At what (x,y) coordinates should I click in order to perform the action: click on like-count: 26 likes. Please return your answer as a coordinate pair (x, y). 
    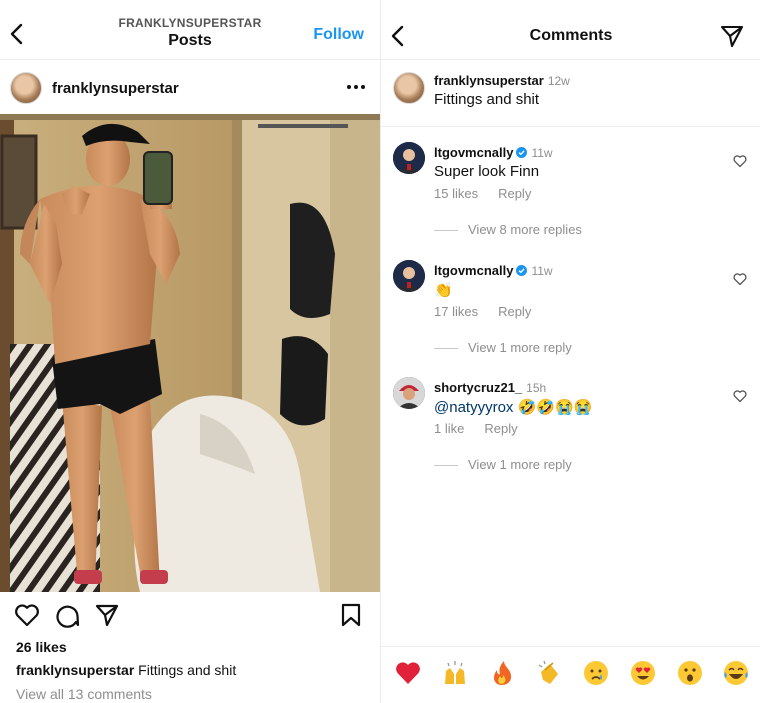
    Looking at the image, I should click on (41, 647).